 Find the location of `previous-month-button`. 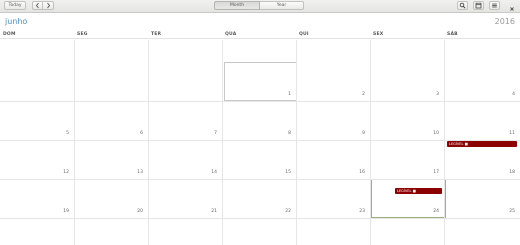

previous-month-button is located at coordinates (37, 5).